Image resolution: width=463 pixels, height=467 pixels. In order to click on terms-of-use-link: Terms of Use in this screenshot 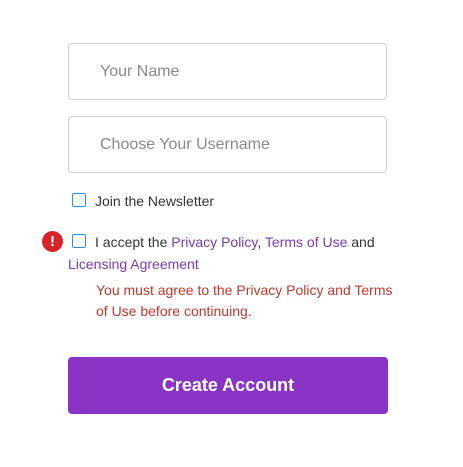, I will do `click(306, 242)`.